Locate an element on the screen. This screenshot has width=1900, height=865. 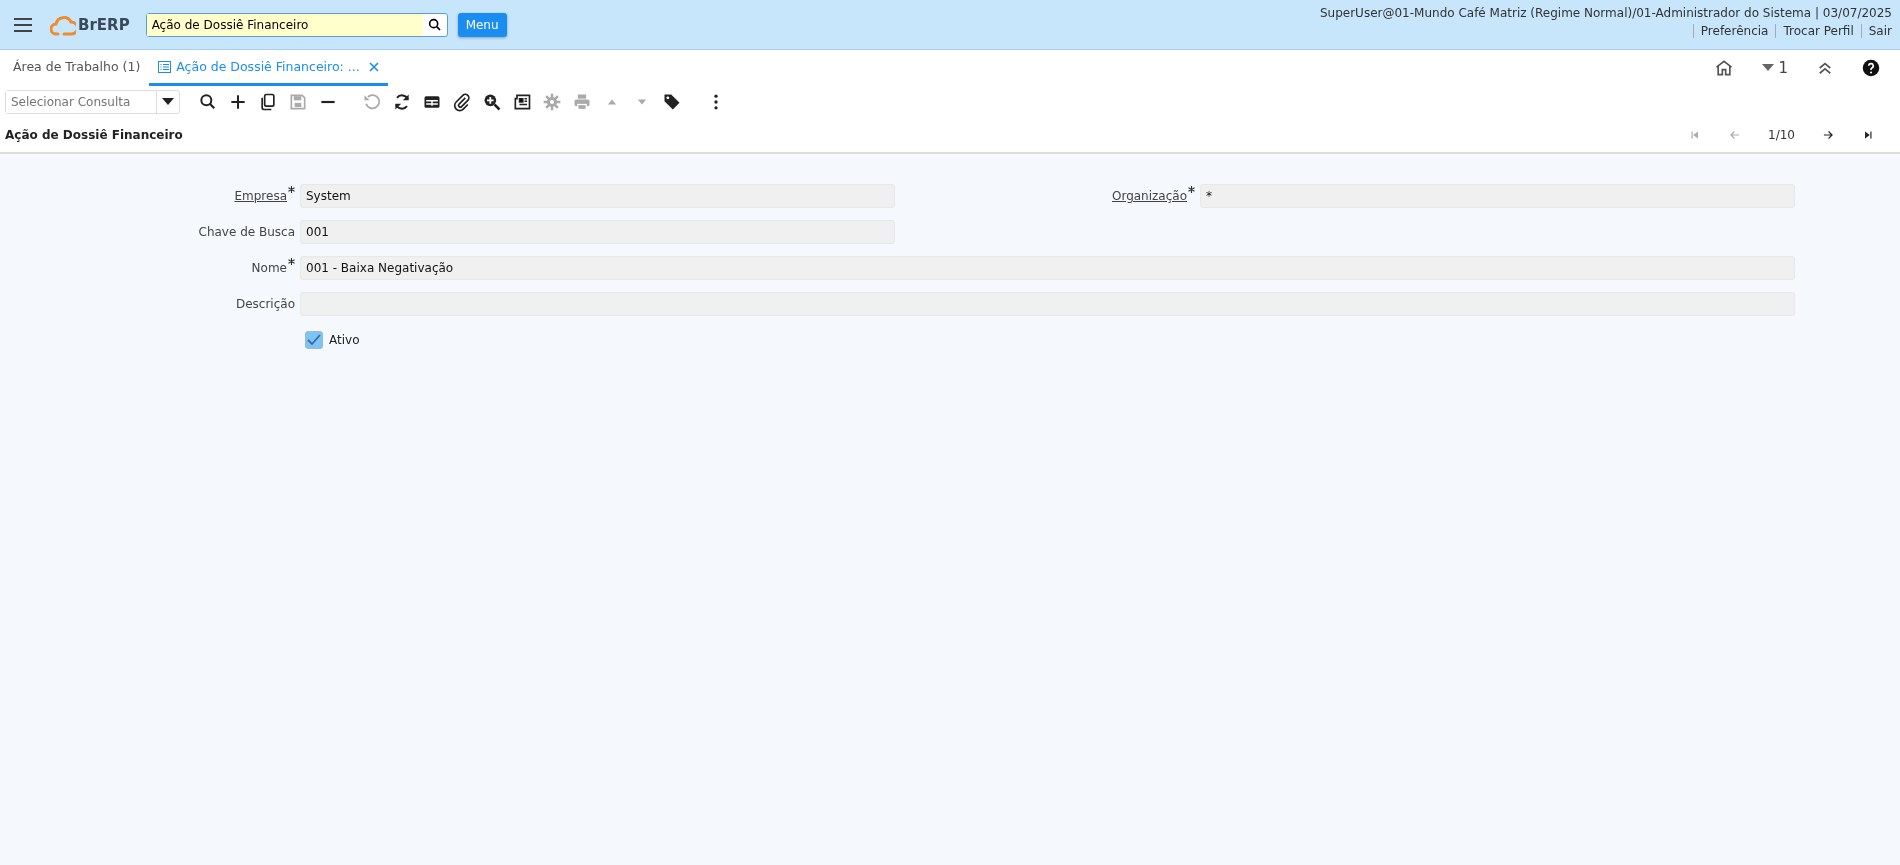
logo-text: BrERP is located at coordinates (104, 24).